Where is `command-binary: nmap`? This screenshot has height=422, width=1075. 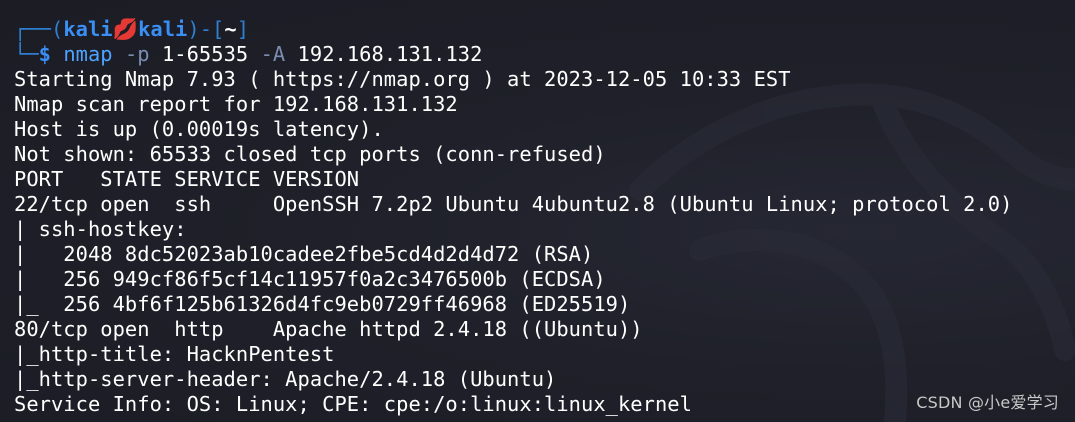
command-binary: nmap is located at coordinates (88, 54).